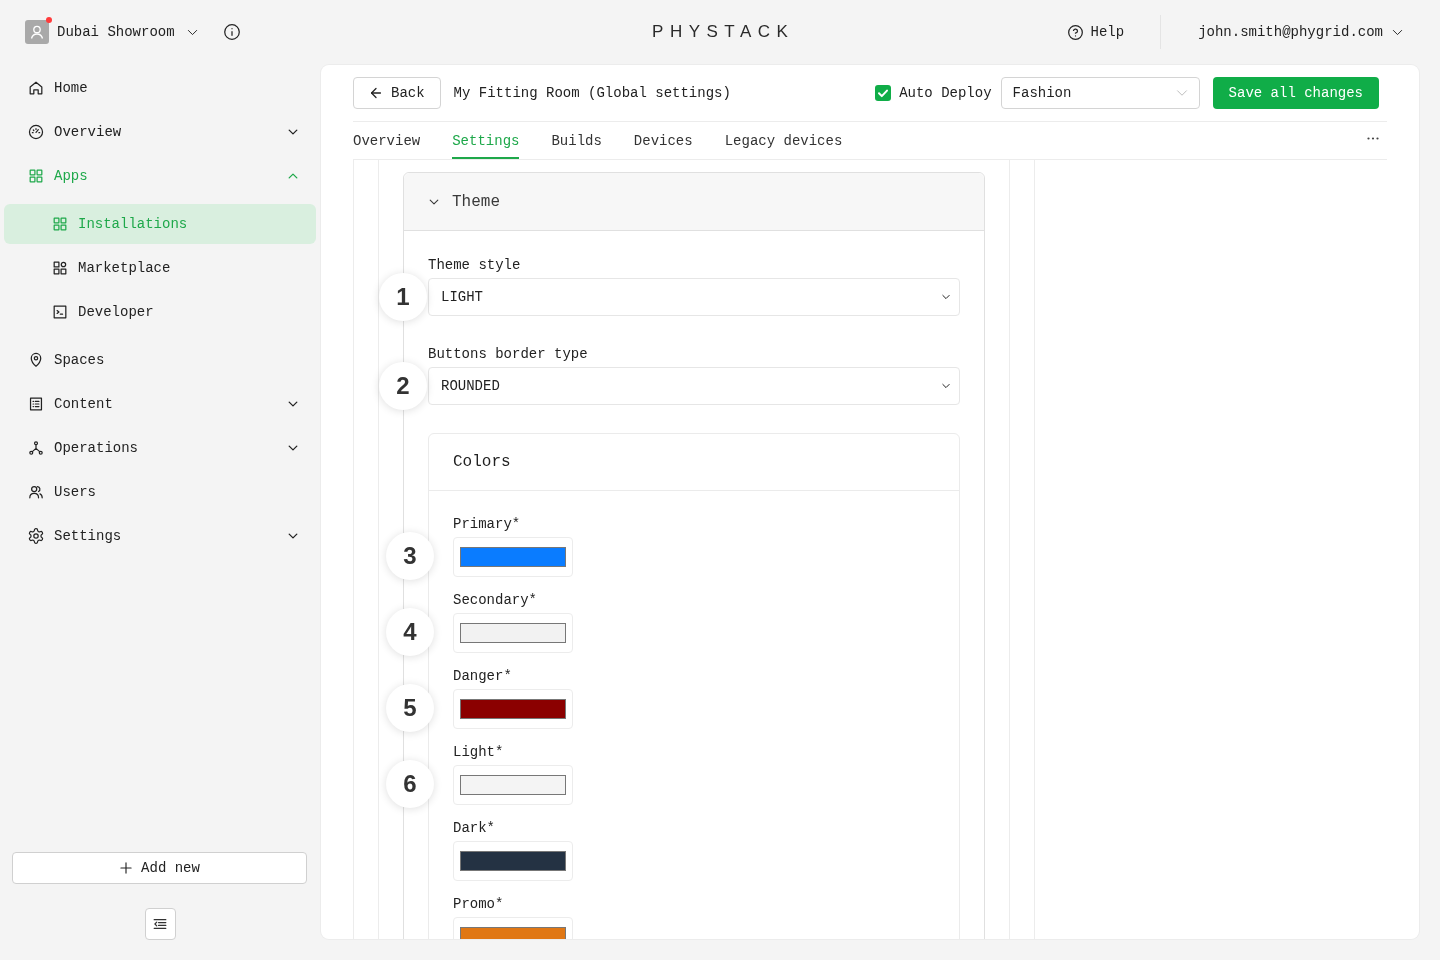  I want to click on tab: Overview, so click(387, 140).